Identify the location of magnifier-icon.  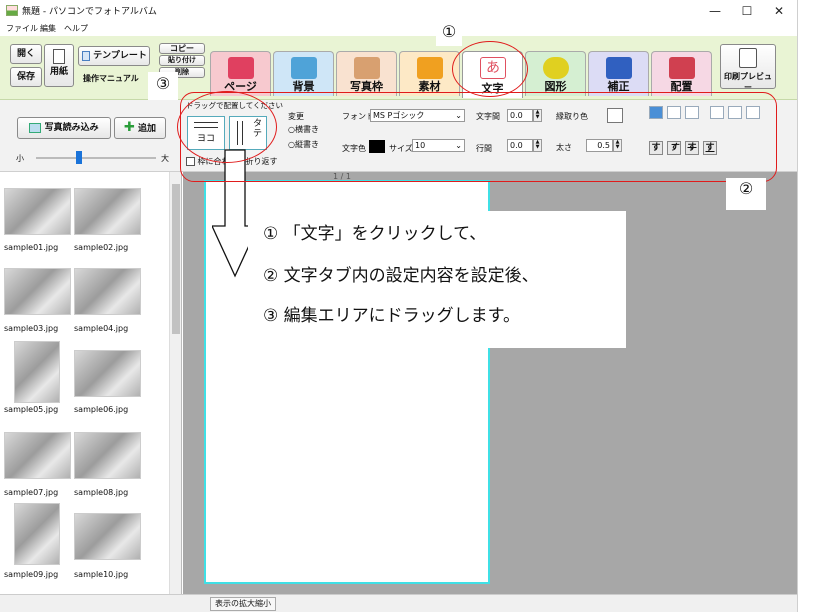
(748, 58).